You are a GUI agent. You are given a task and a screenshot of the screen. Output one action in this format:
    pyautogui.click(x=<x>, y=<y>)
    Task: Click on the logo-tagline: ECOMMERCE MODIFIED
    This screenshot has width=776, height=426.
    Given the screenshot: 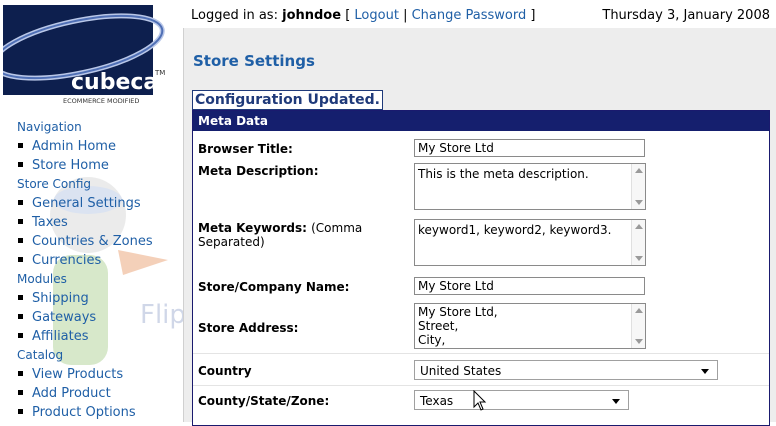 What is the action you would take?
    pyautogui.click(x=101, y=101)
    